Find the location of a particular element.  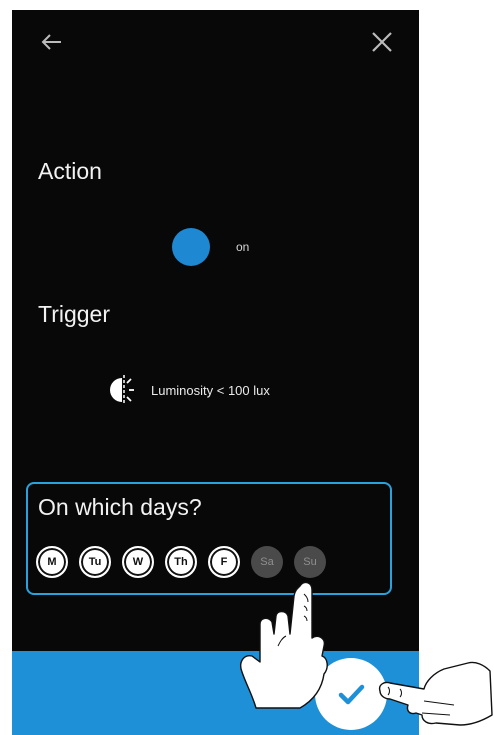

action-title: Action is located at coordinates (70, 171).